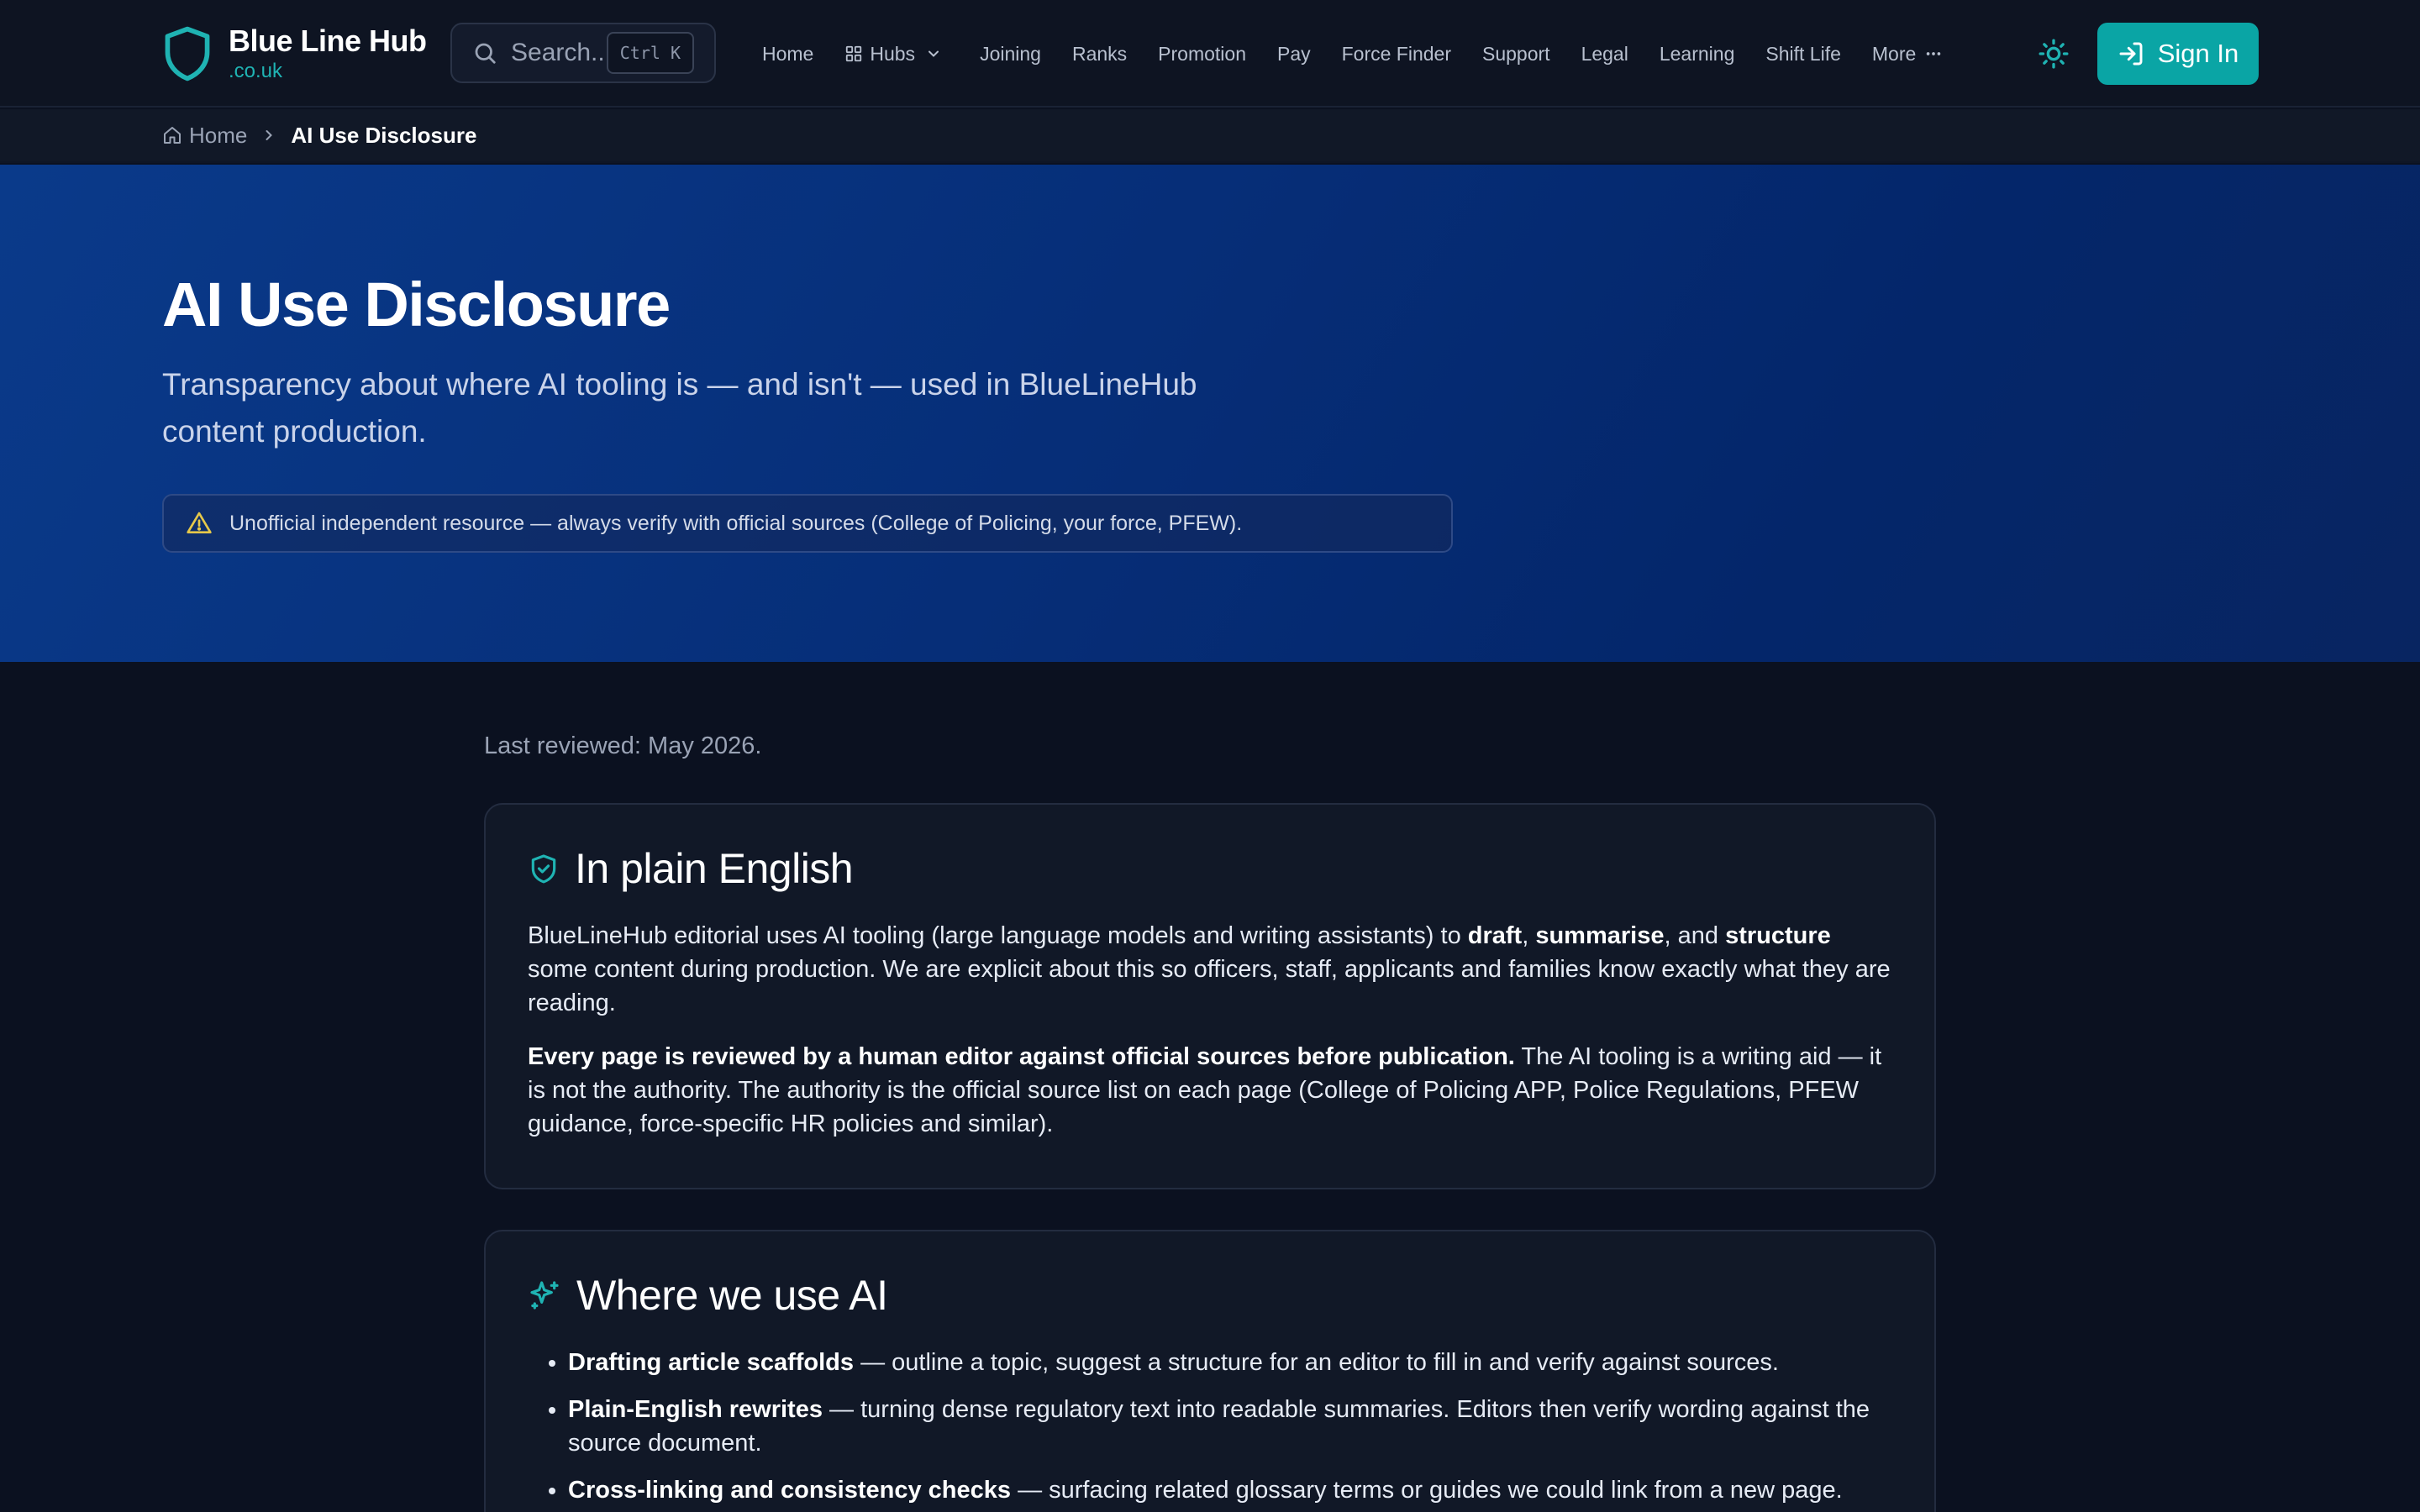 The height and width of the screenshot is (1512, 2420). Describe the element at coordinates (1210, 868) in the screenshot. I see `card-header: In plain English` at that location.